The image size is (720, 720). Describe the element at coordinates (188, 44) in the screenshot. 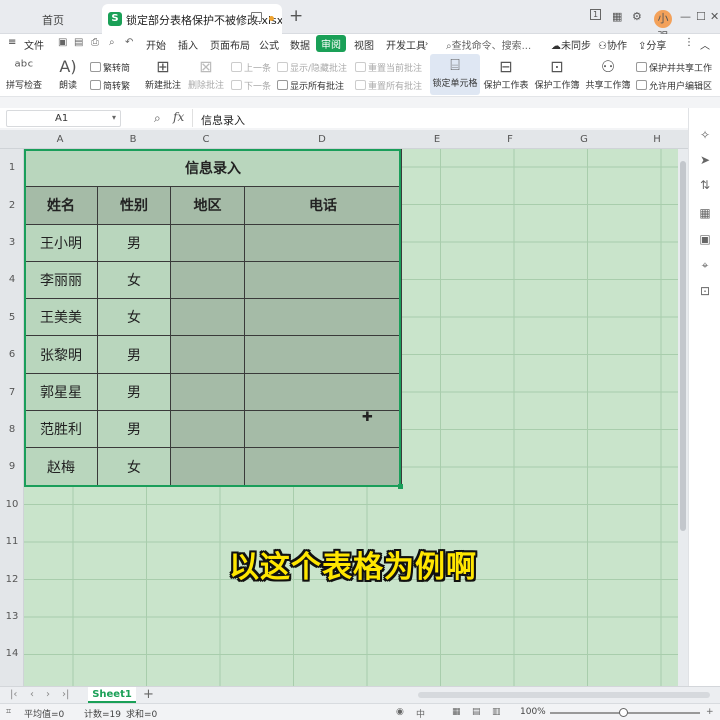

I see `menu-insert: 插入` at that location.